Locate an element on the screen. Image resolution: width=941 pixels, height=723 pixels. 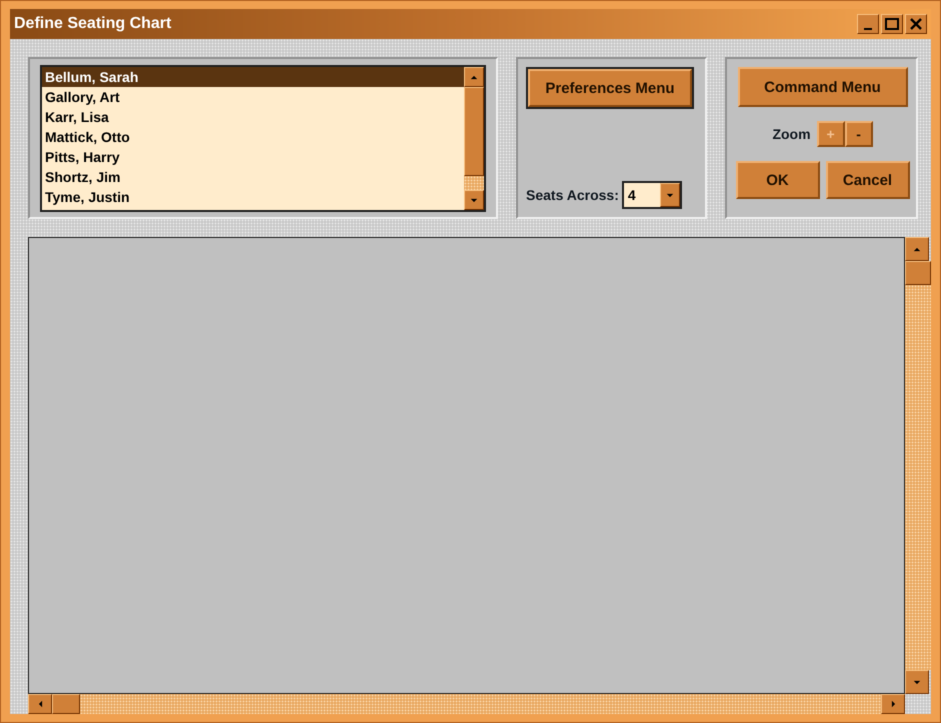
command-menu-button: Command Menu is located at coordinates (823, 87).